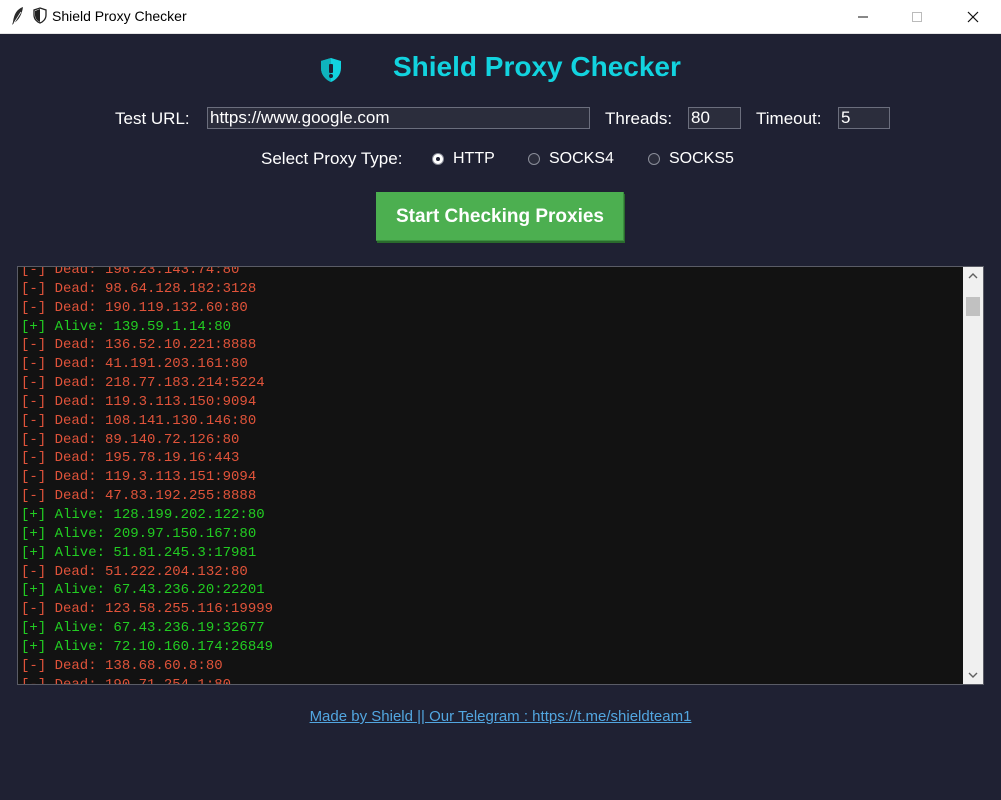 The height and width of the screenshot is (800, 1001). What do you see at coordinates (917, 16) in the screenshot?
I see `maximize-button` at bounding box center [917, 16].